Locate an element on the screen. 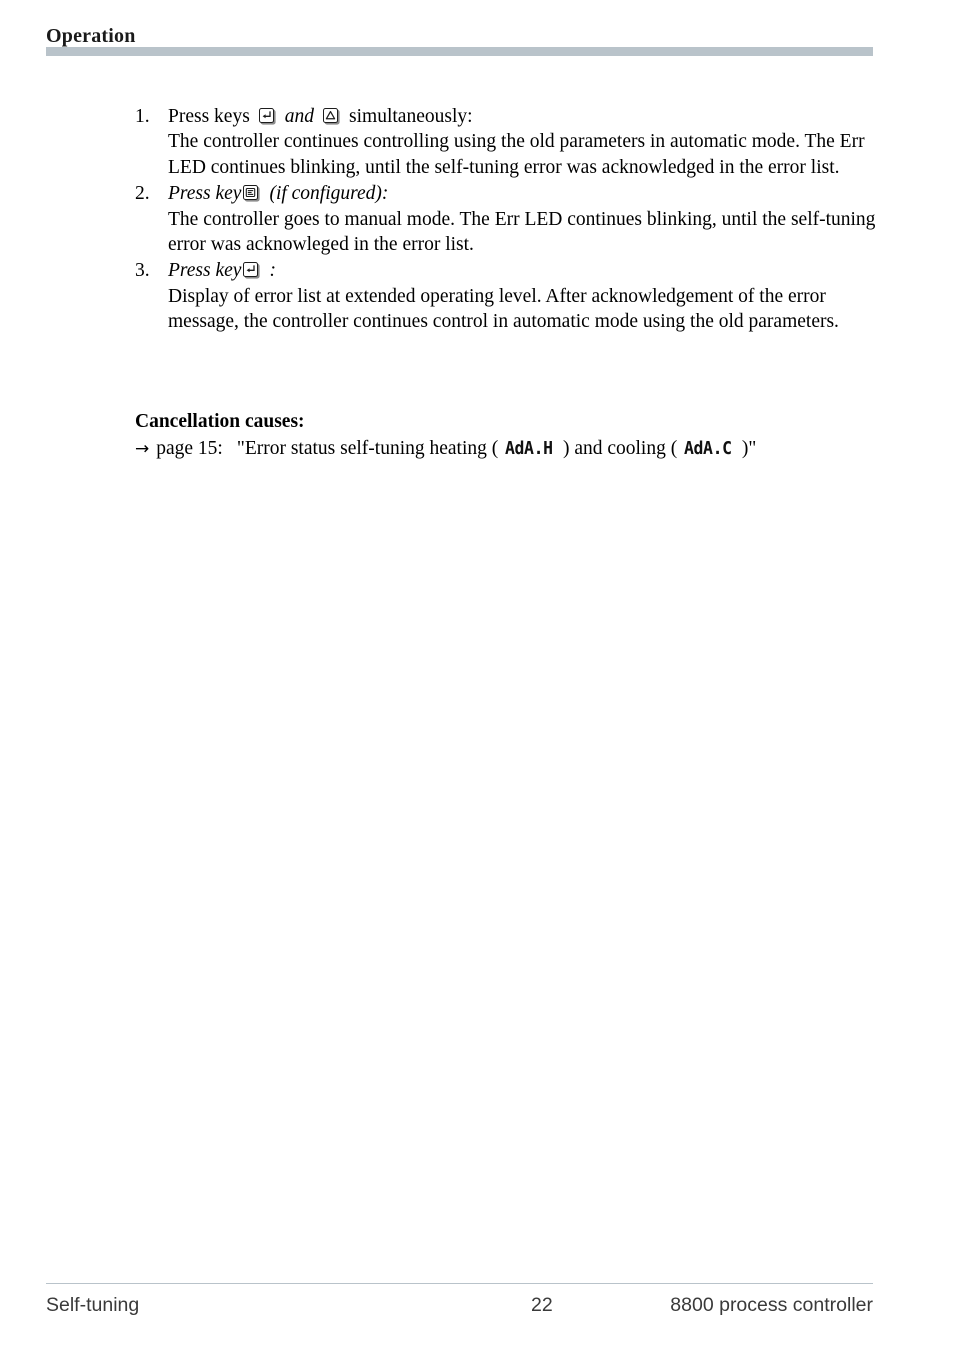  lead-prefix-text: Press keys is located at coordinates (209, 116).